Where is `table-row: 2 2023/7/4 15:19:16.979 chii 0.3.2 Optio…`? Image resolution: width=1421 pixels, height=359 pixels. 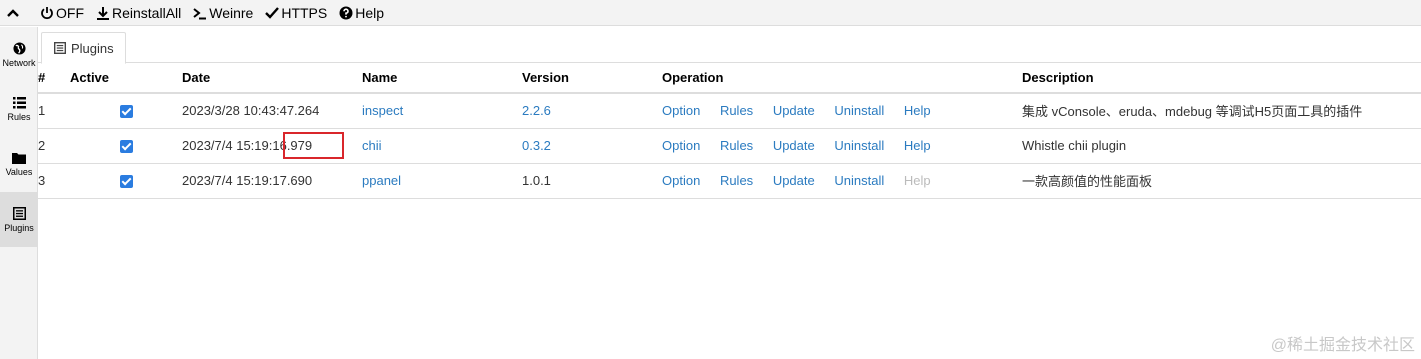 table-row: 2 2023/7/4 15:19:16.979 chii 0.3.2 Optio… is located at coordinates (729, 146).